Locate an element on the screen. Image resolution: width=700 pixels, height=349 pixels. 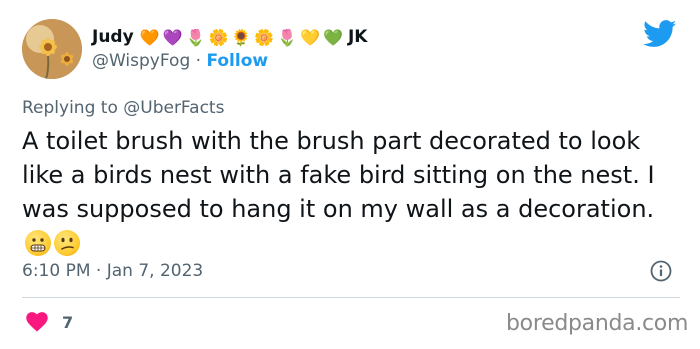
watermark: boredpanda.com is located at coordinates (597, 323).